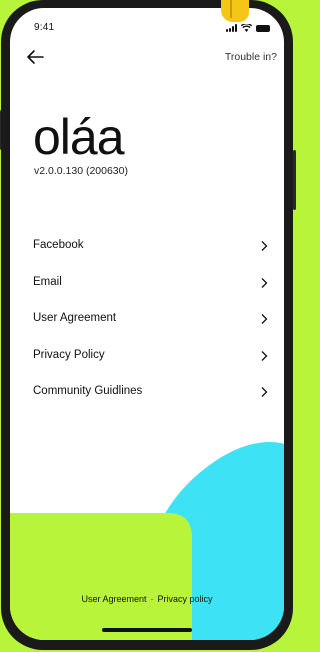 The height and width of the screenshot is (652, 320). I want to click on power-button, so click(294, 180).